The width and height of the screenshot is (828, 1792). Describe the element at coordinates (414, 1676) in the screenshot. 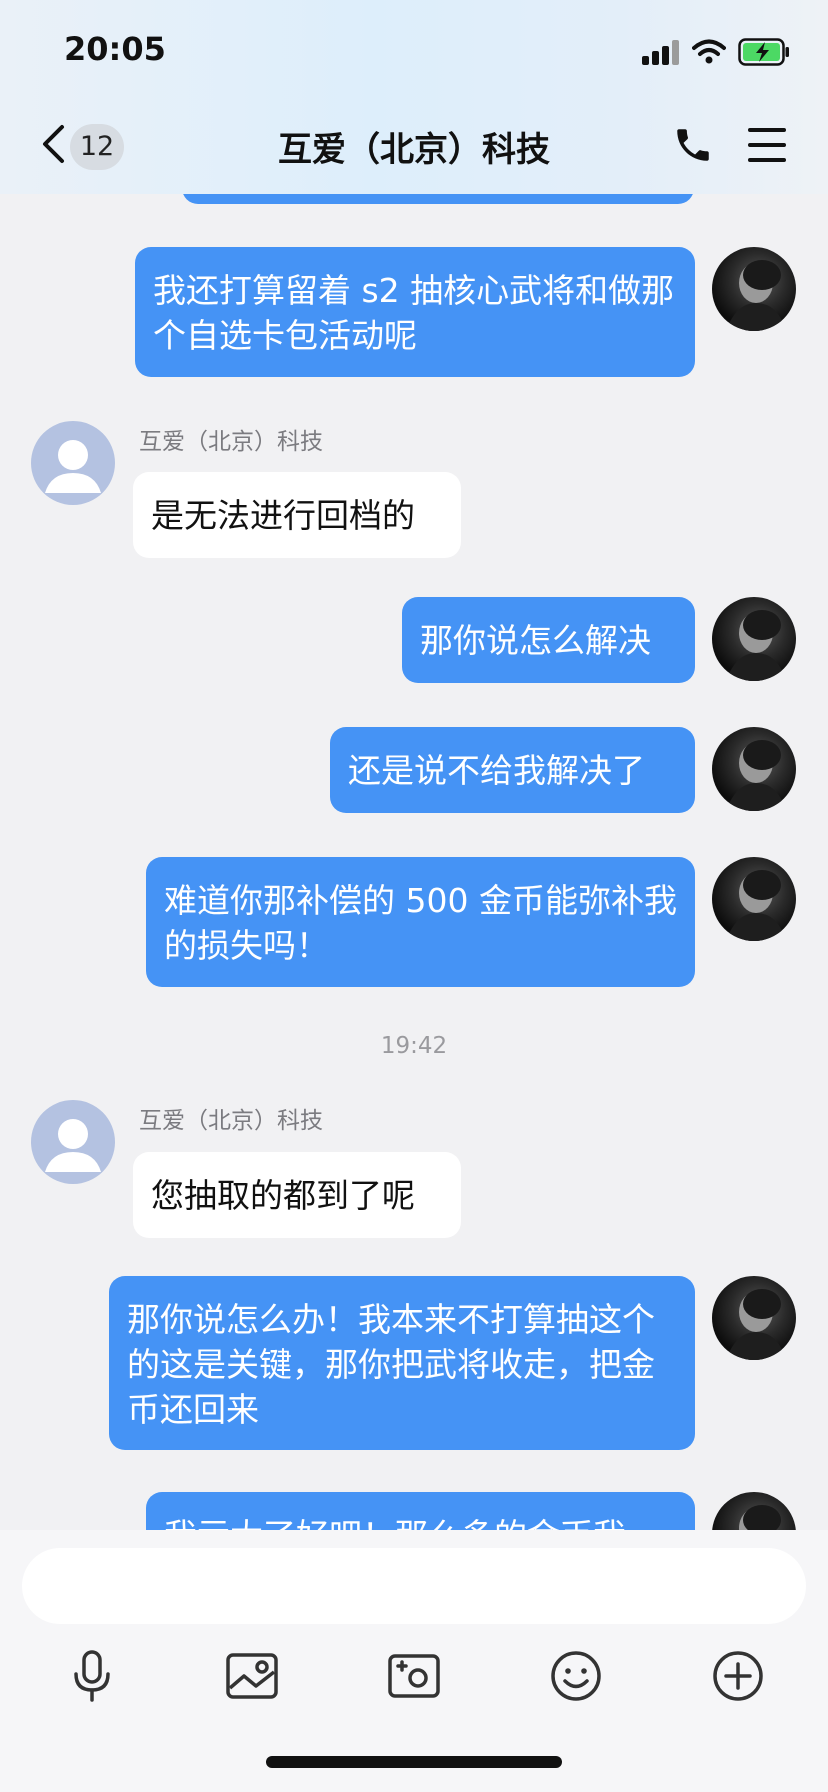

I see `camera-icon` at that location.